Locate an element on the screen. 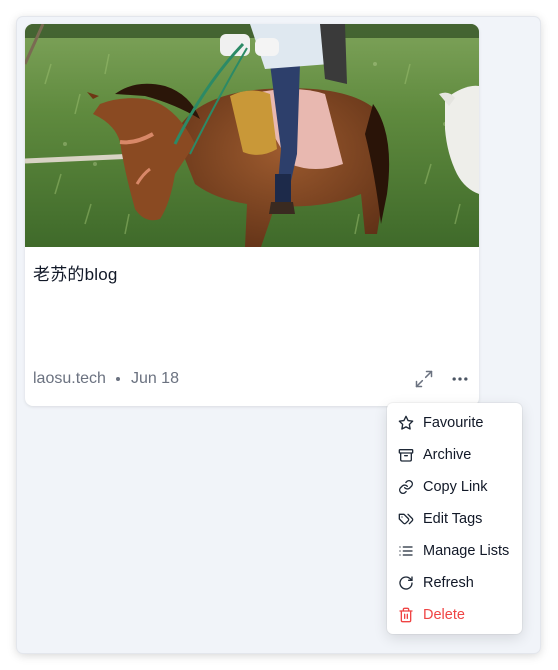 This screenshot has width=558, height=670. separator-dot is located at coordinates (117, 379).